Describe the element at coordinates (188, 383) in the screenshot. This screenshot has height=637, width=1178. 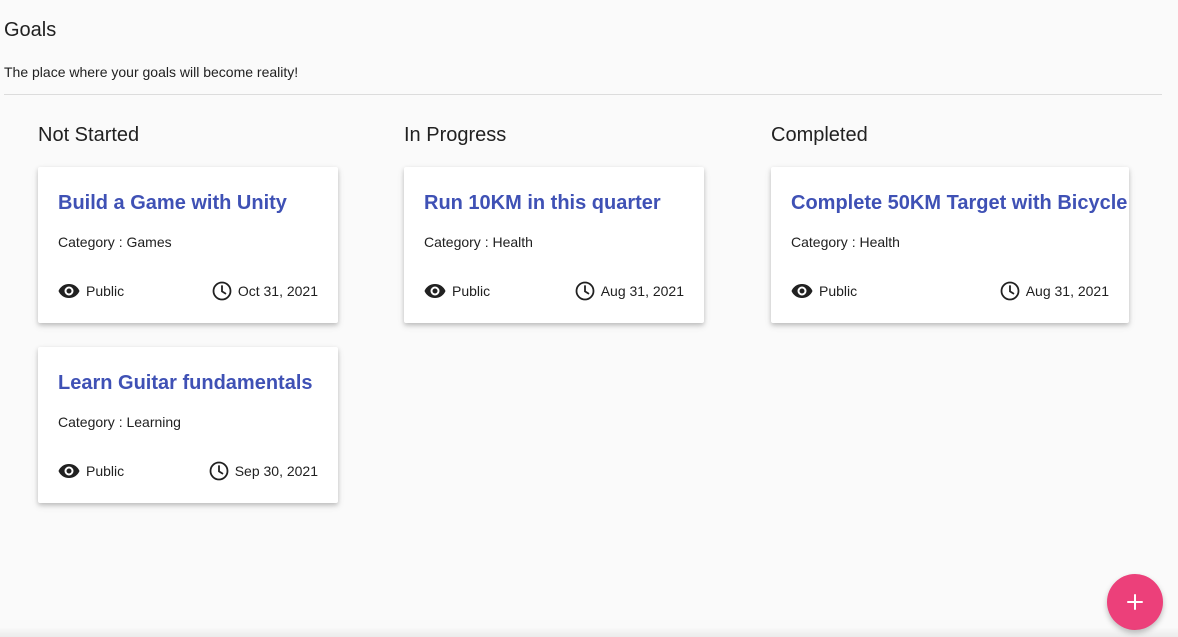
I see `goal-title: Learn Guitar fundamentals` at that location.